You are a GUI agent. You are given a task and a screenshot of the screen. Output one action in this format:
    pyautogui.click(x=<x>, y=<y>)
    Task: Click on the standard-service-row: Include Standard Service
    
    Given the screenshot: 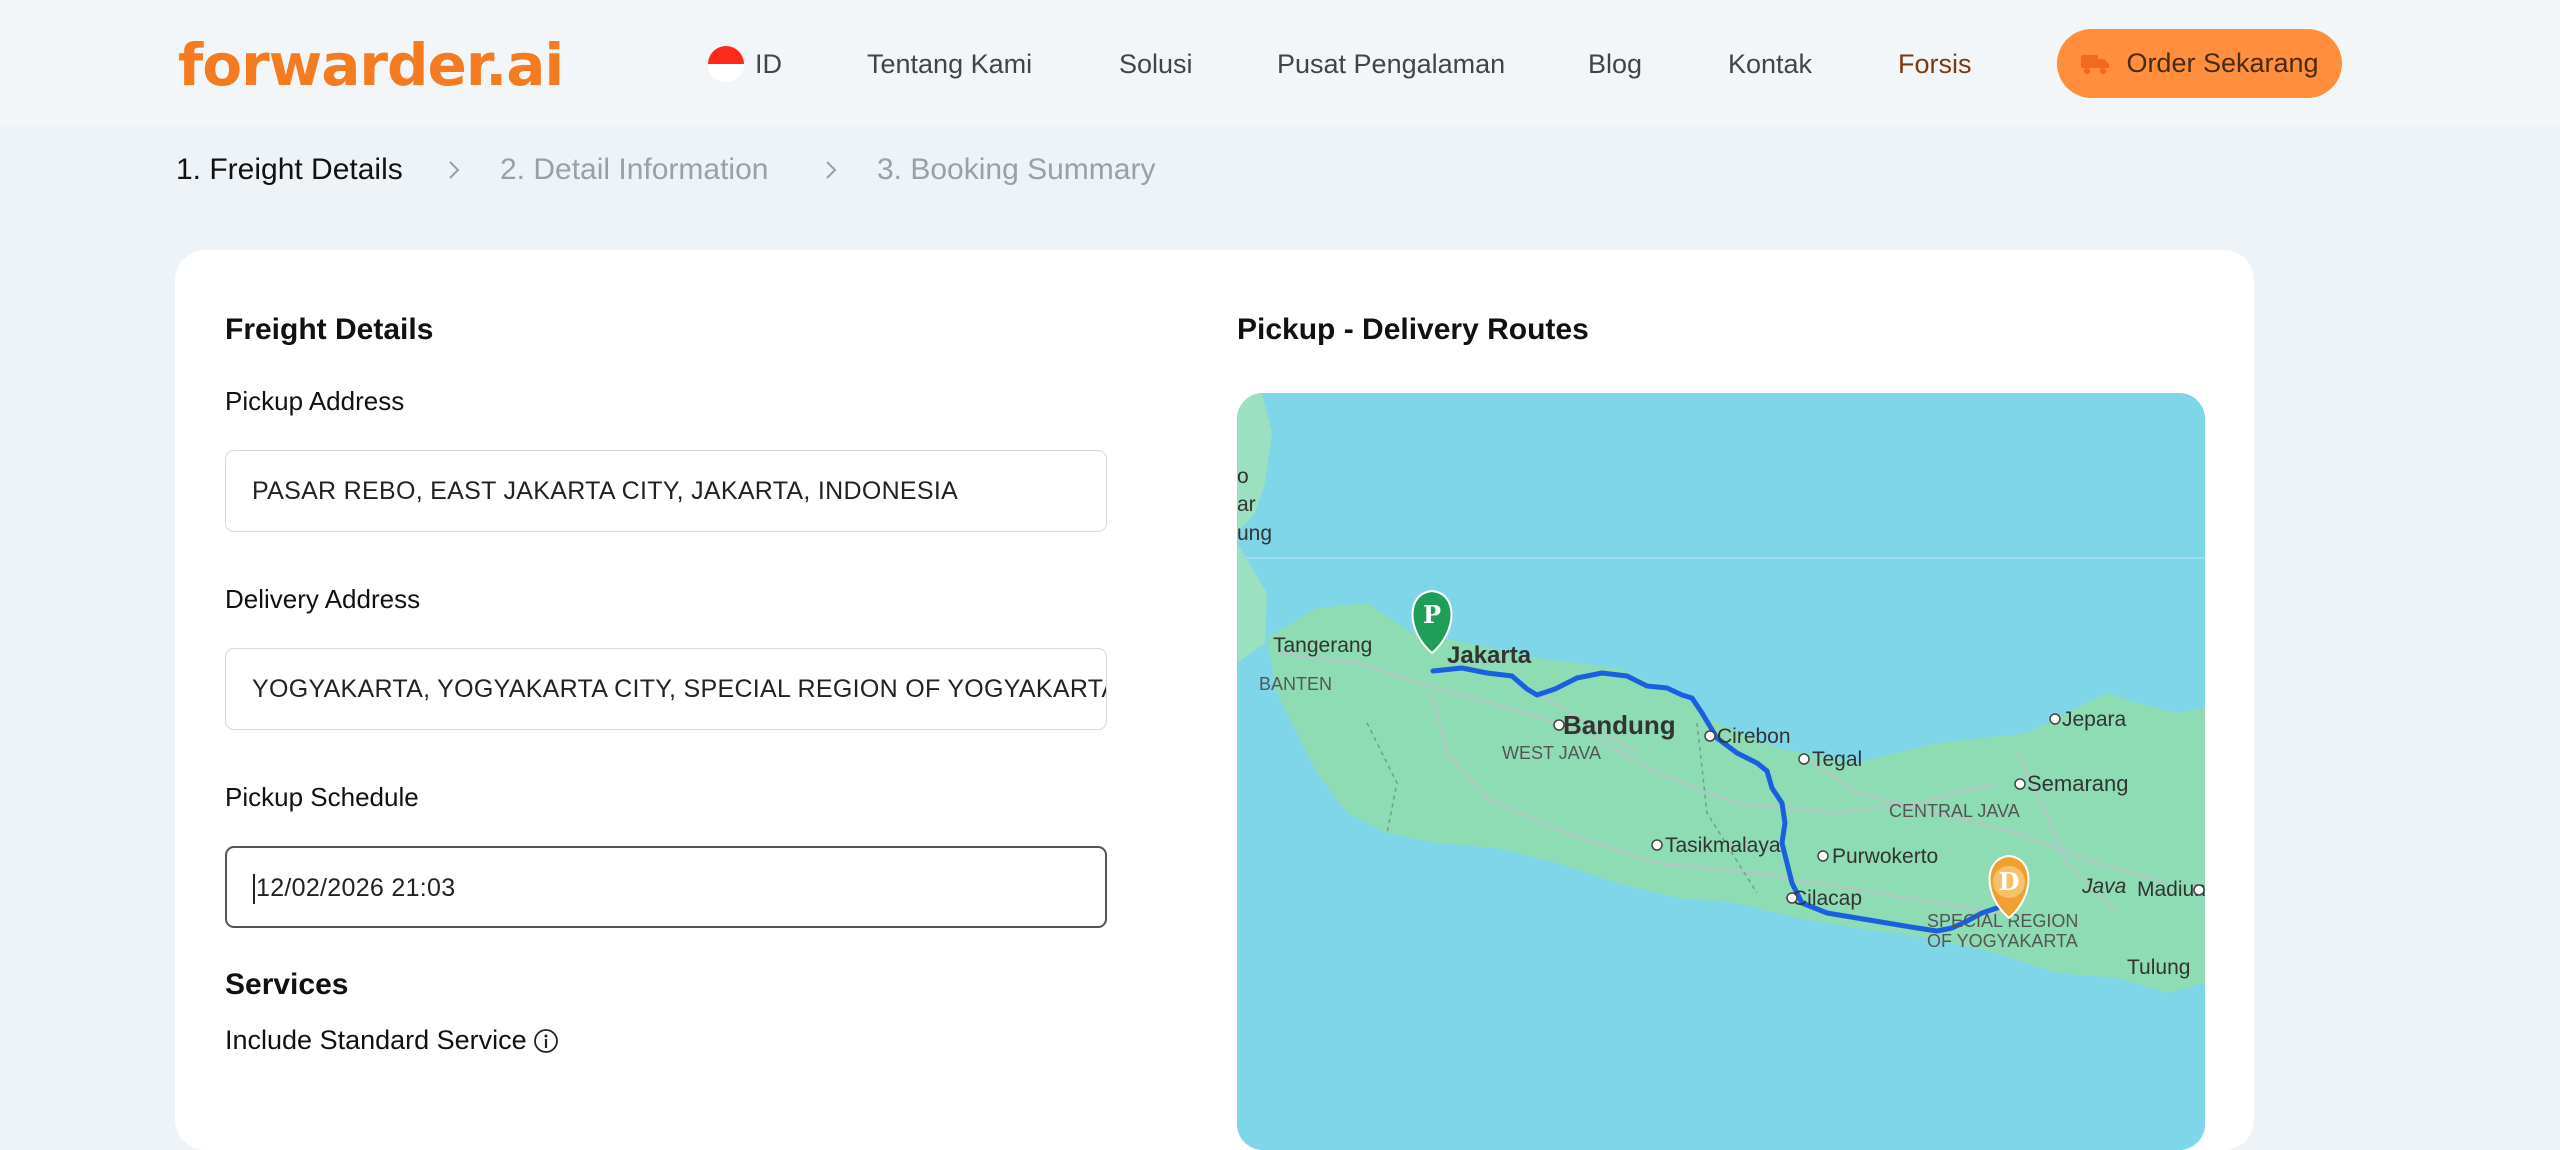 What is the action you would take?
    pyautogui.click(x=392, y=1040)
    